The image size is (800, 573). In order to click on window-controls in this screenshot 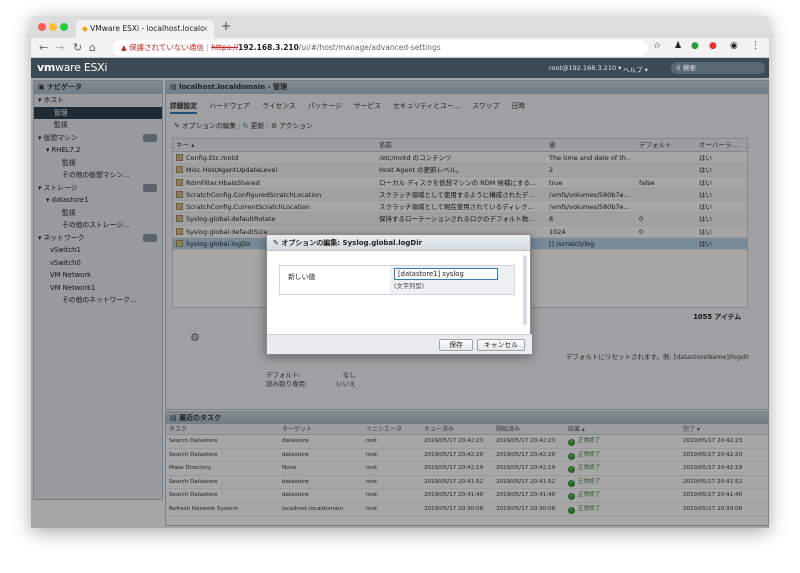, I will do `click(54, 28)`.